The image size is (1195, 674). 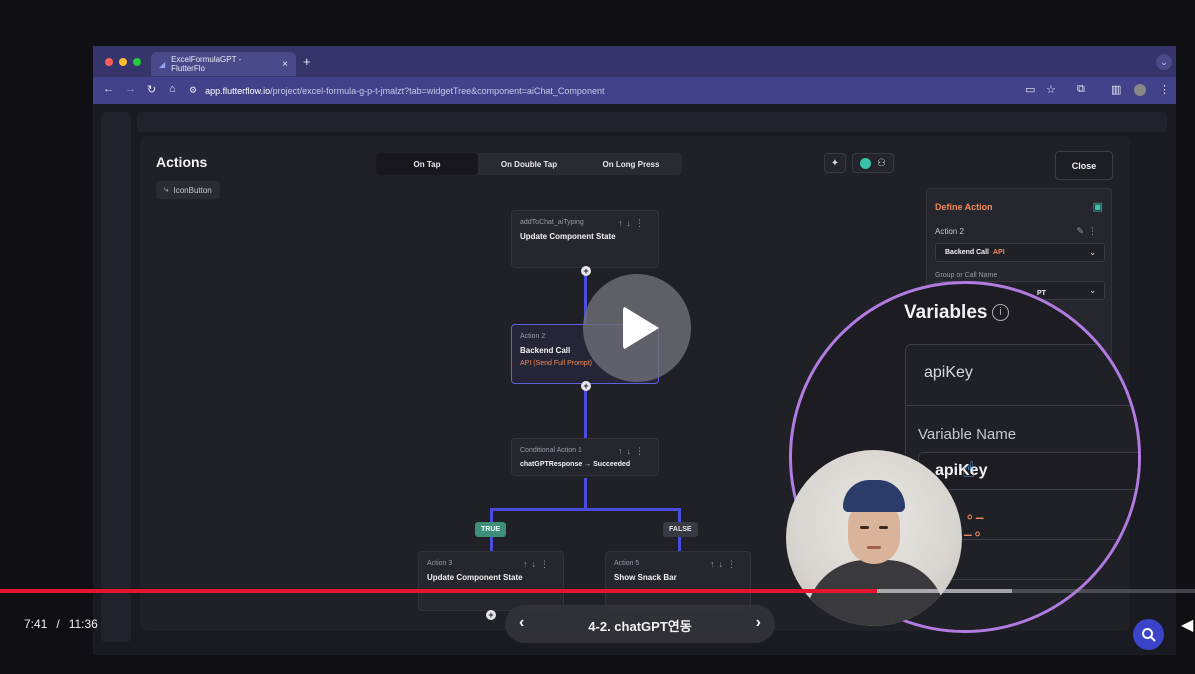 I want to click on variable-name-label: Variable Name, so click(x=967, y=434).